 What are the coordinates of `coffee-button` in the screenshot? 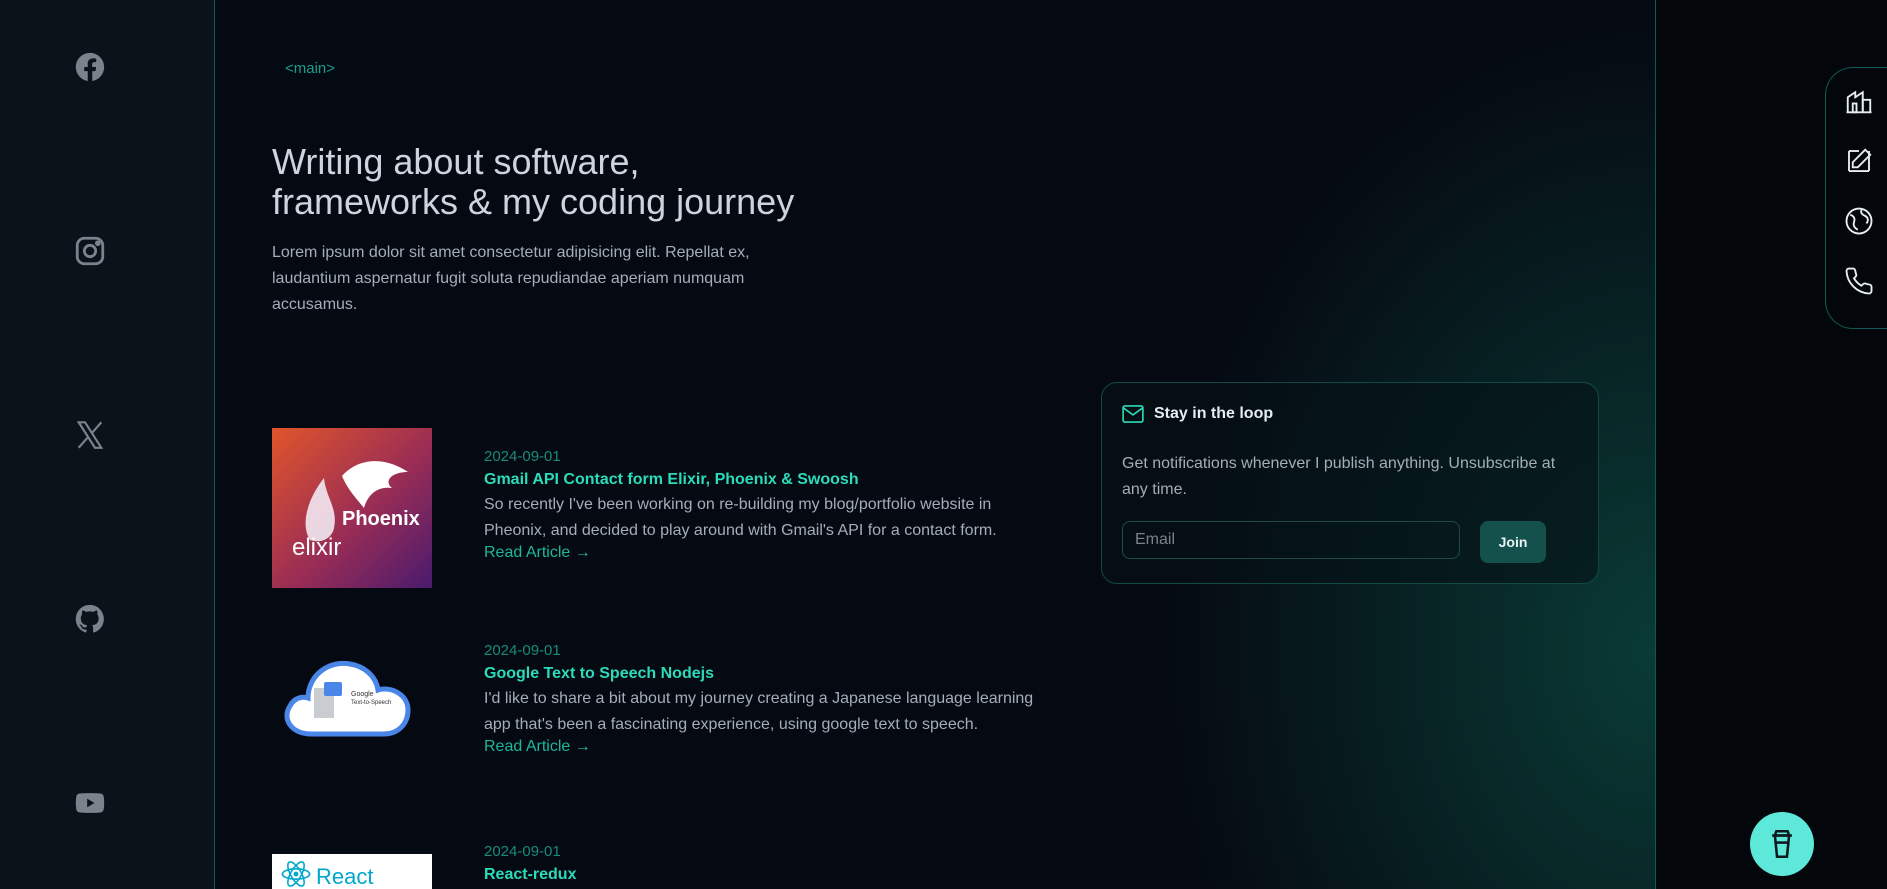 It's located at (1782, 844).